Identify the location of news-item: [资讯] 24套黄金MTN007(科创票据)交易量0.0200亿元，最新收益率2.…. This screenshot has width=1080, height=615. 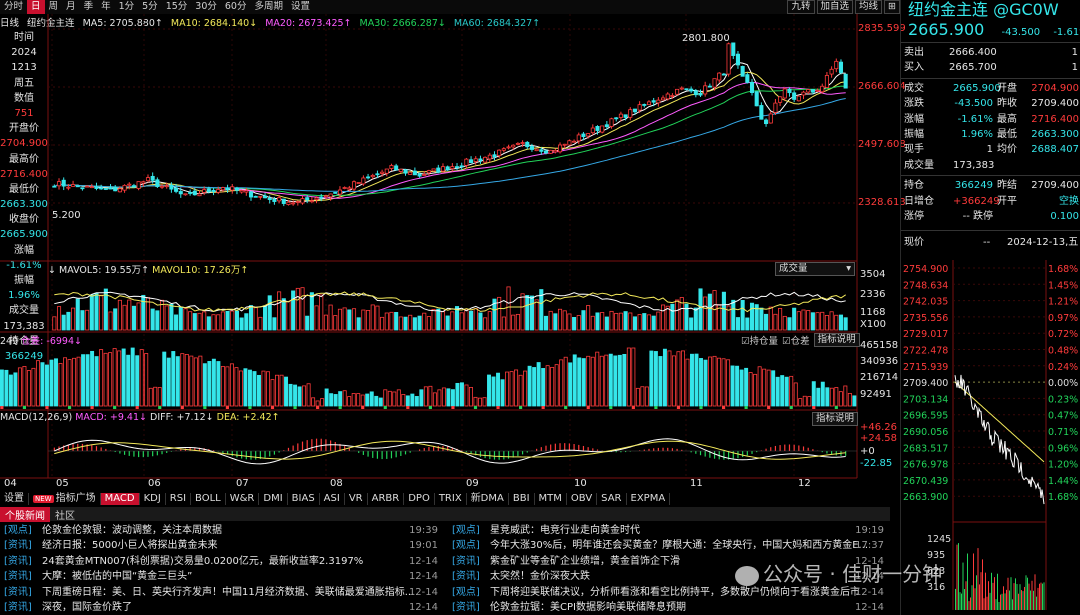
(223, 562).